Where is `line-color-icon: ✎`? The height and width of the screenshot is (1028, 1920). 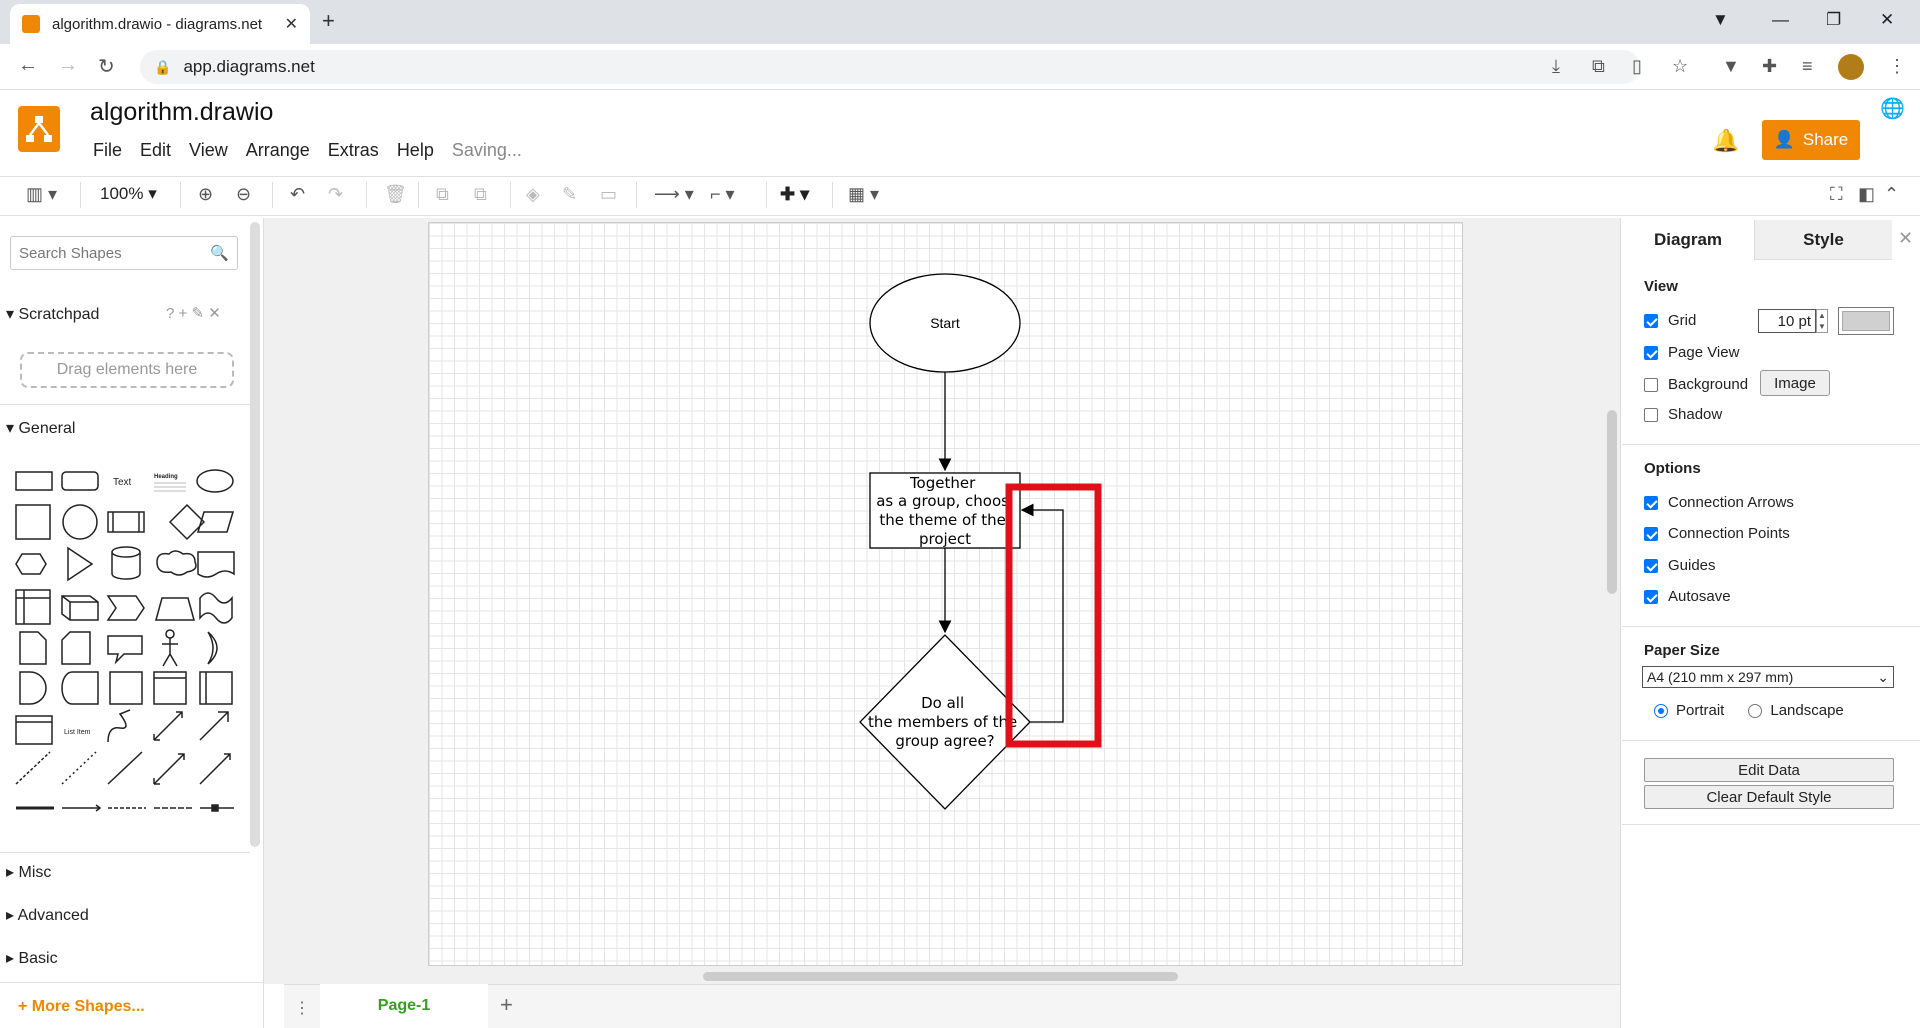 line-color-icon: ✎ is located at coordinates (569, 194).